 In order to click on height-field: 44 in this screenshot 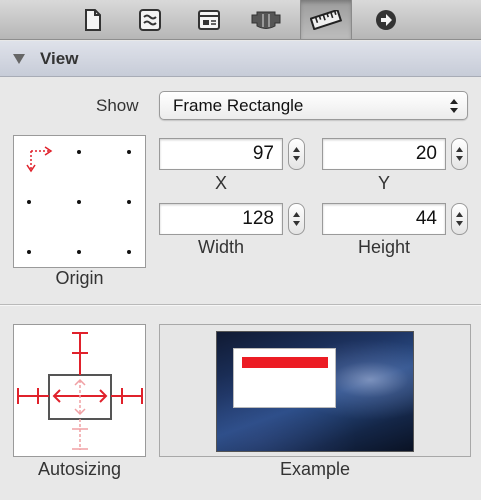, I will do `click(384, 219)`.